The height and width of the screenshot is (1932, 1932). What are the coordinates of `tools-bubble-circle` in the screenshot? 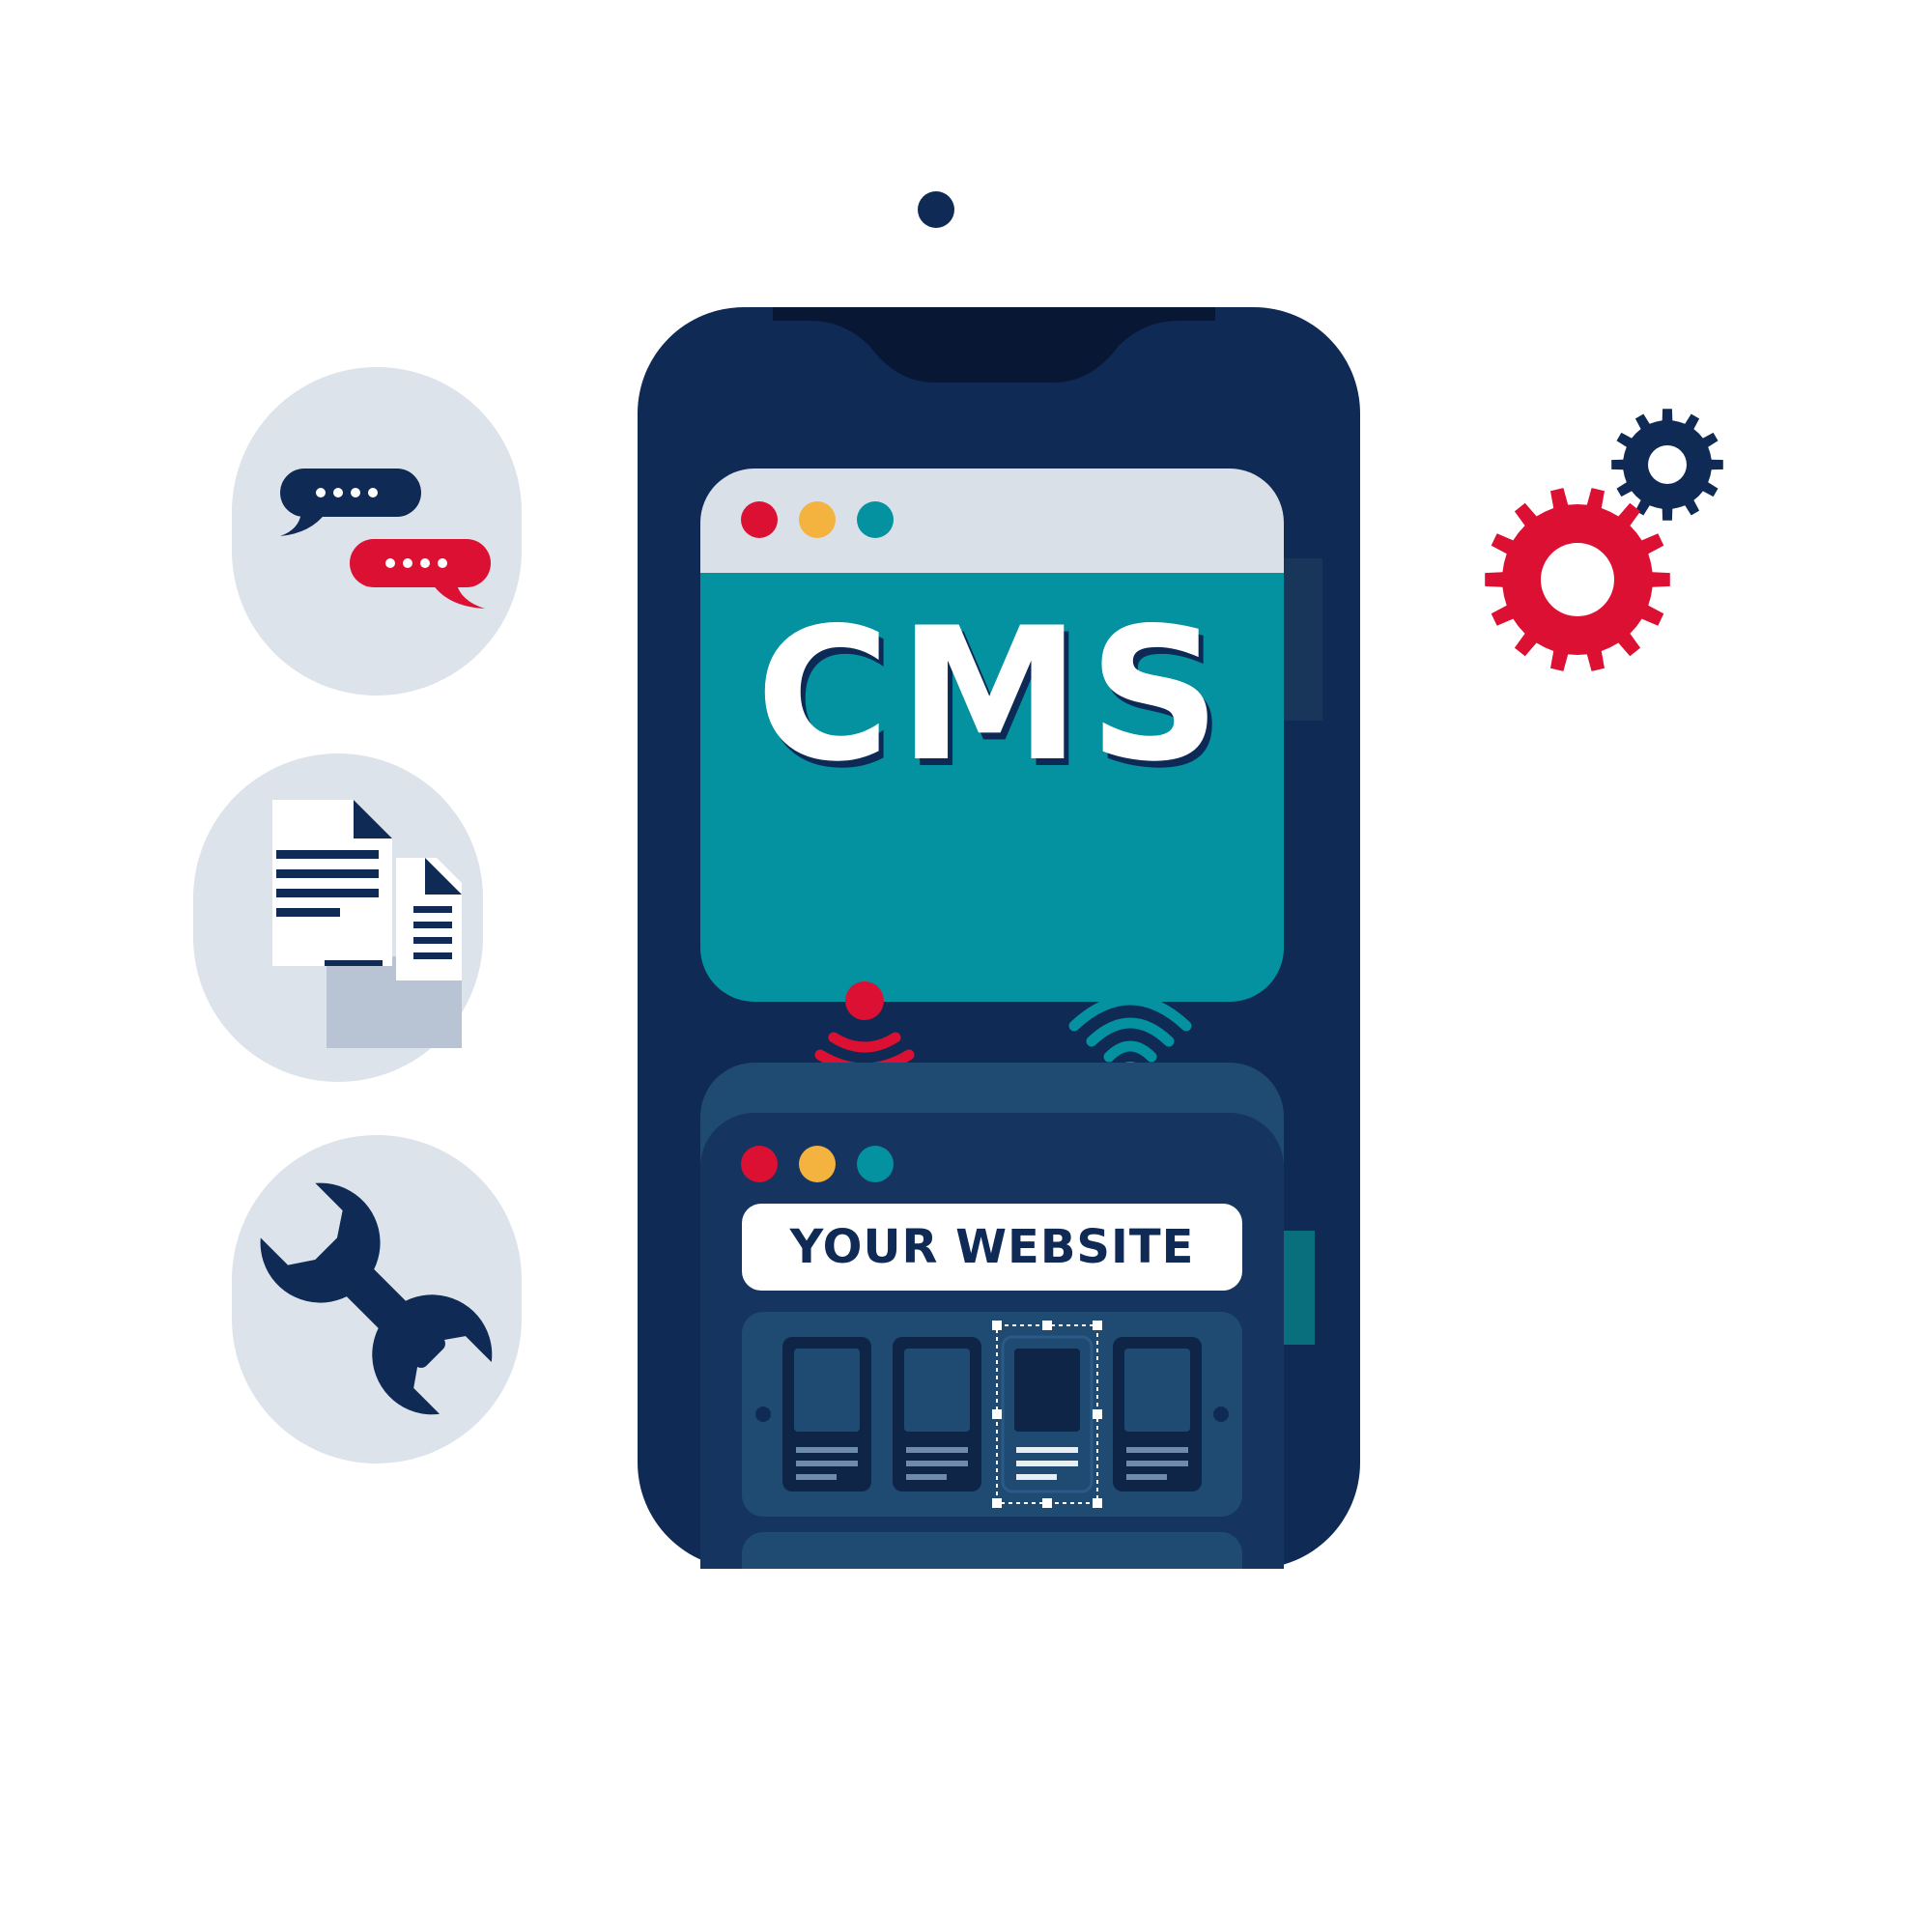 It's located at (377, 1299).